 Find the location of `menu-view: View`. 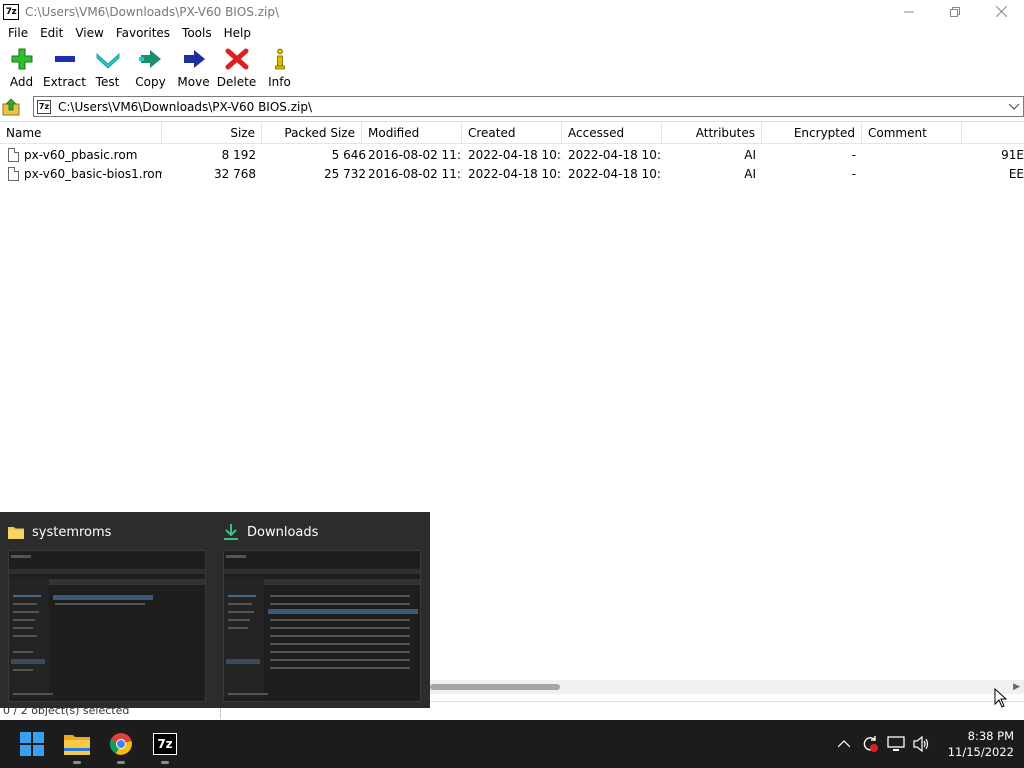

menu-view: View is located at coordinates (89, 33).